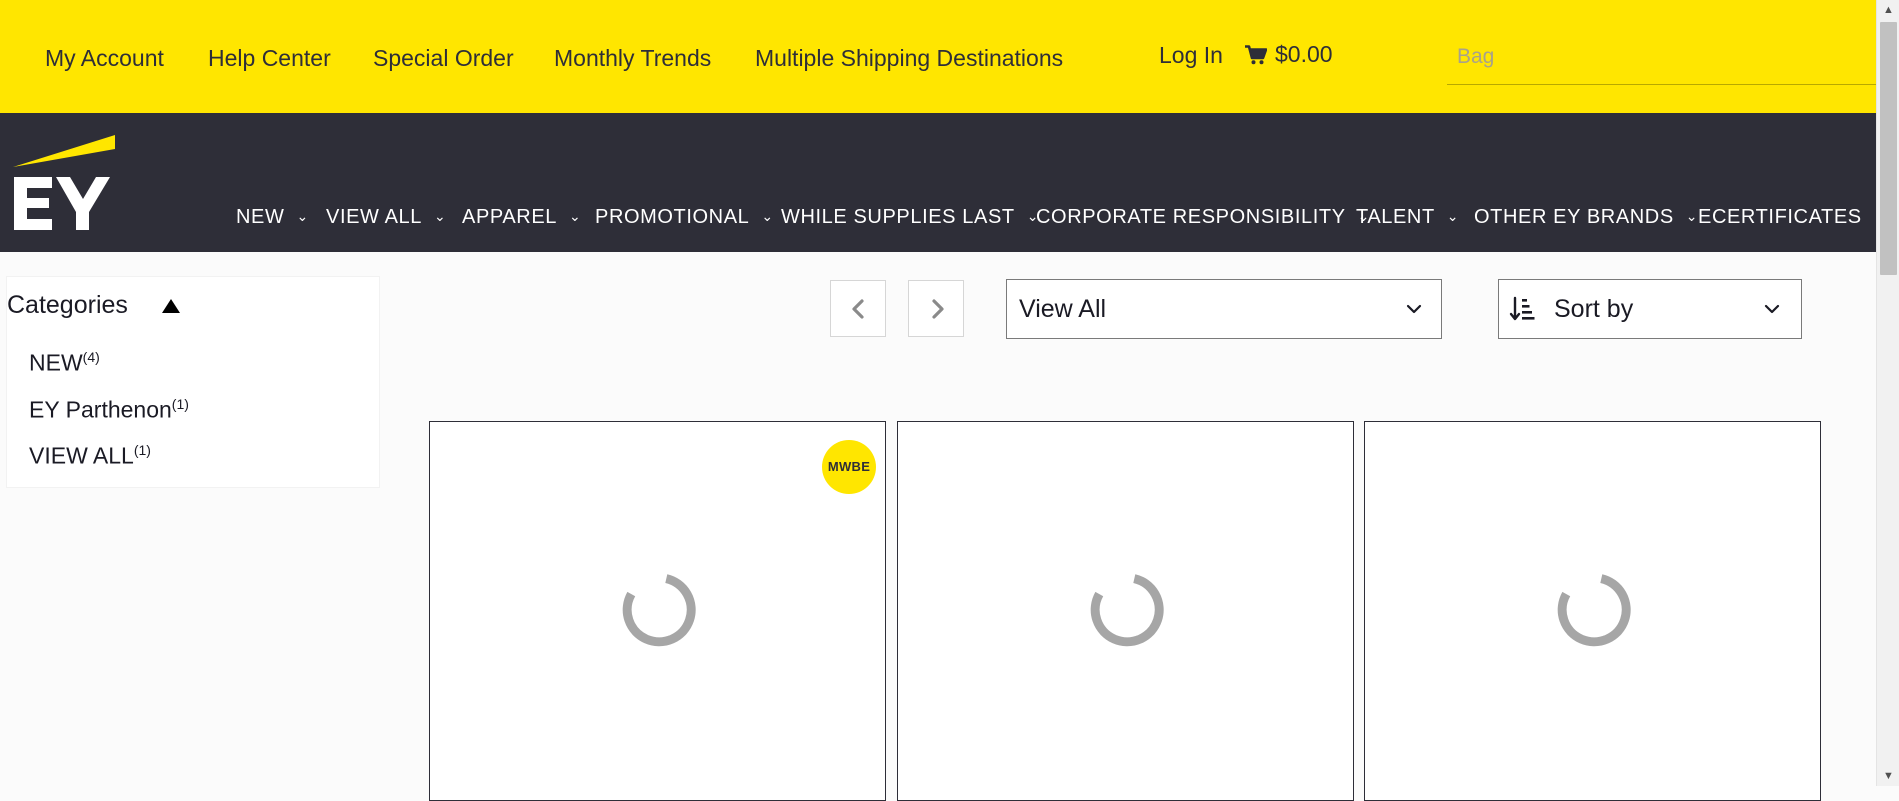 The image size is (1899, 801). I want to click on view-select-value: View All, so click(1063, 309).